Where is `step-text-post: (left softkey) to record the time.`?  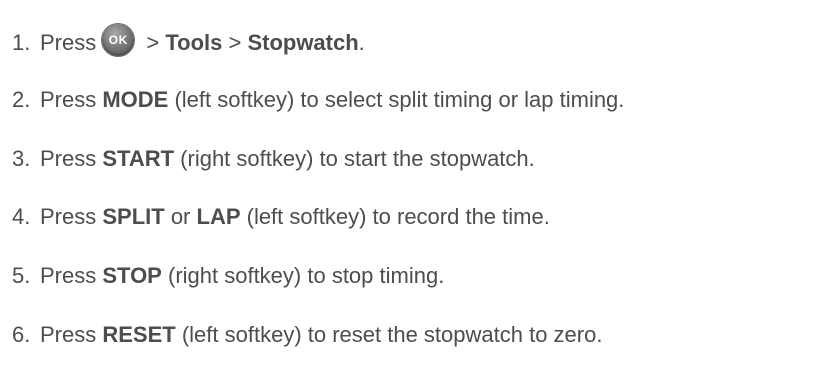 step-text-post: (left softkey) to record the time. is located at coordinates (395, 216).